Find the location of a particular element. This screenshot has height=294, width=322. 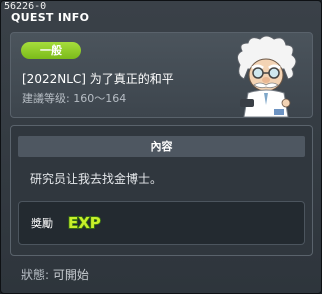

exp-icon: EXP is located at coordinates (84, 222).